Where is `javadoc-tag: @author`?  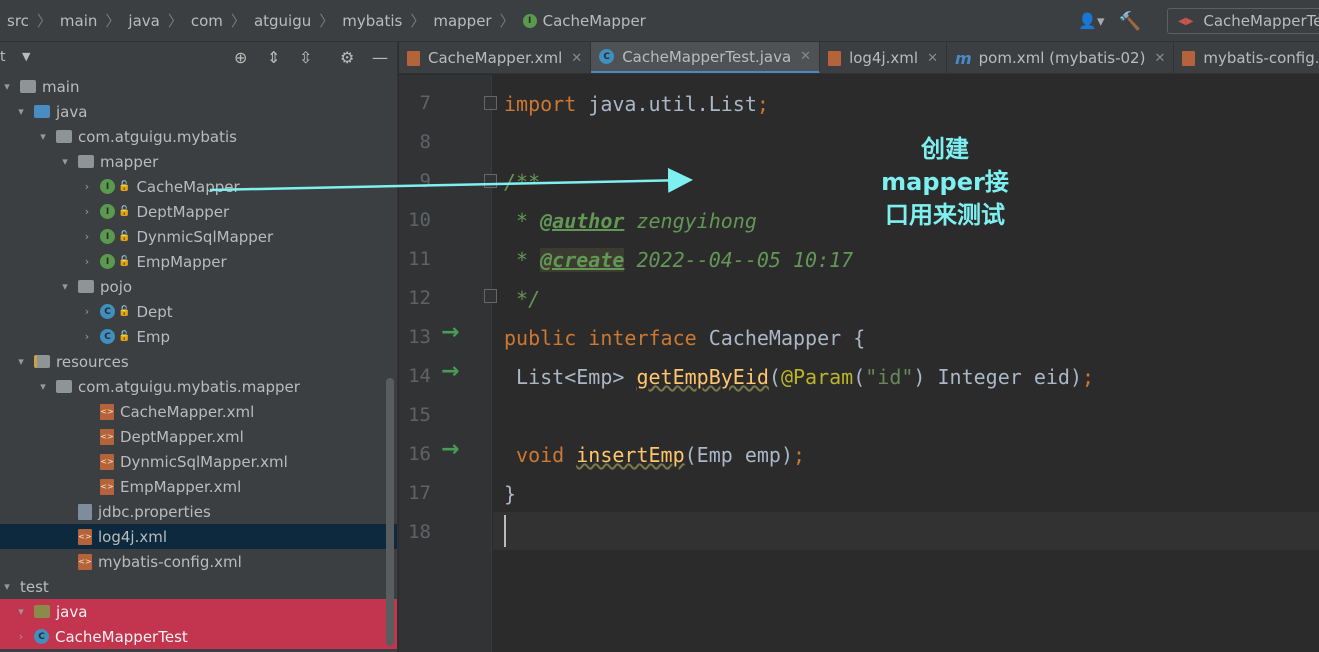 javadoc-tag: @author is located at coordinates (582, 221).